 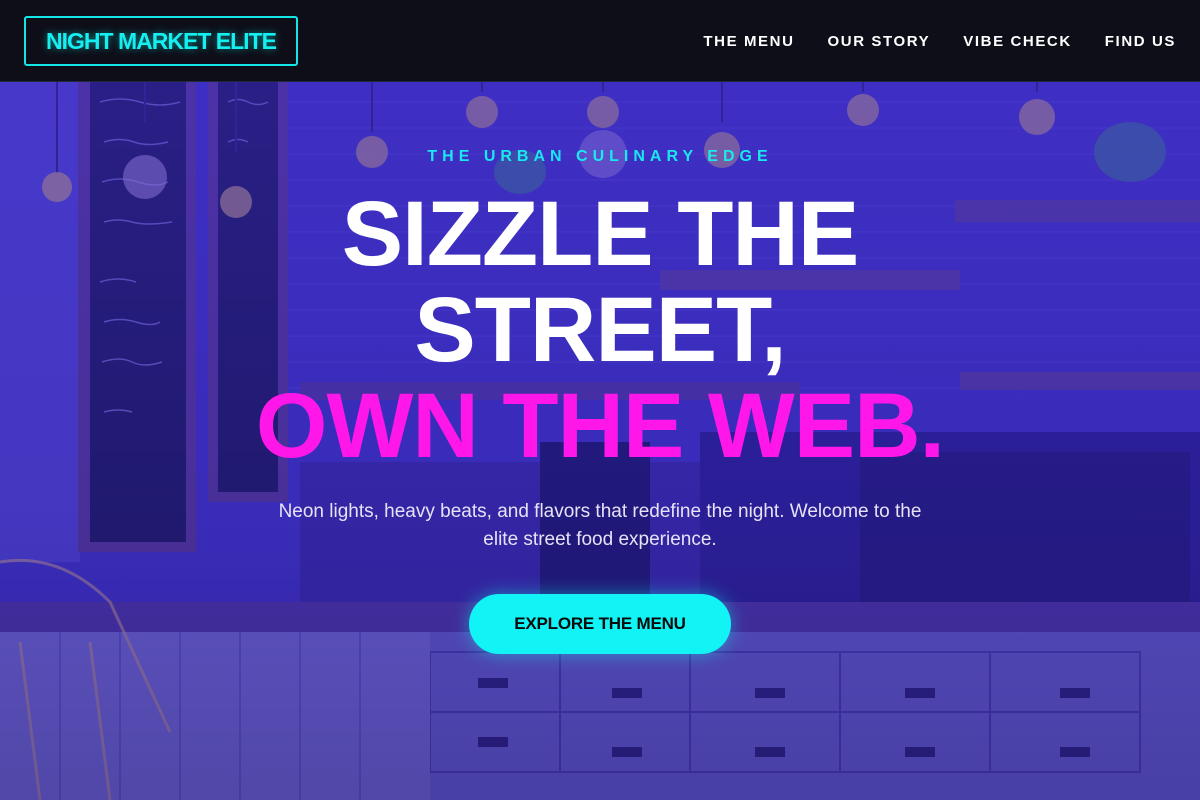 What do you see at coordinates (879, 41) in the screenshot?
I see `nav-item-our-story: OUR STORY` at bounding box center [879, 41].